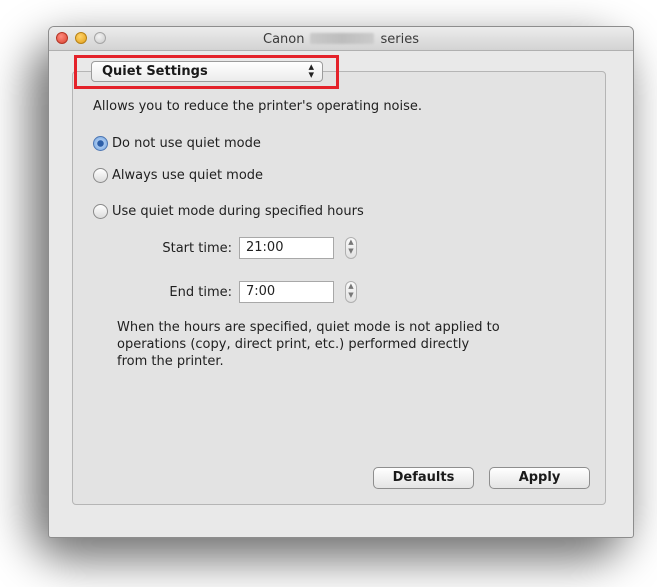 This screenshot has width=657, height=587. I want to click on settings-category-popup-value: Quiet Settings, so click(155, 71).